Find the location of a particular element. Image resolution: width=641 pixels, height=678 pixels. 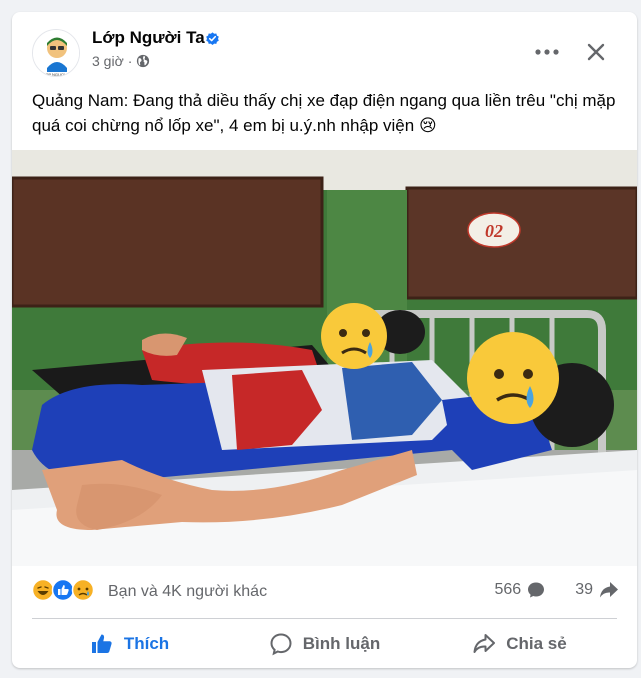

actions-divider is located at coordinates (324, 618).